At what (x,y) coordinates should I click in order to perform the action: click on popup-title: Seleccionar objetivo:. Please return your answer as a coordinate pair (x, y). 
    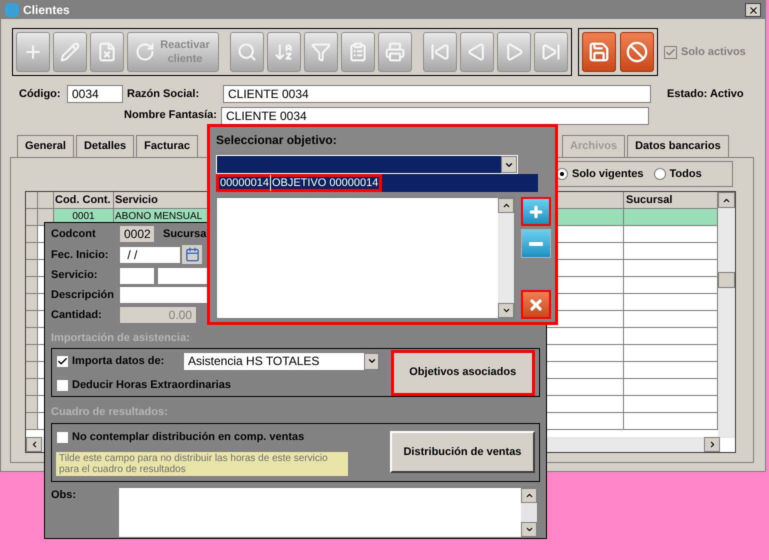
    Looking at the image, I should click on (277, 140).